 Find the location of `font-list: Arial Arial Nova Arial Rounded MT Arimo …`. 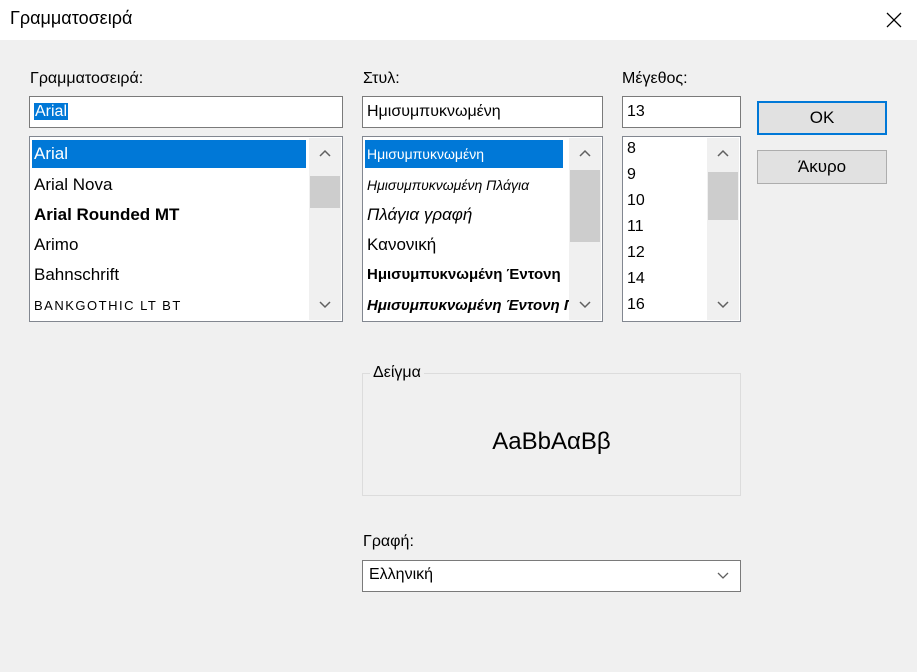

font-list: Arial Arial Nova Arial Rounded MT Arimo … is located at coordinates (186, 229).